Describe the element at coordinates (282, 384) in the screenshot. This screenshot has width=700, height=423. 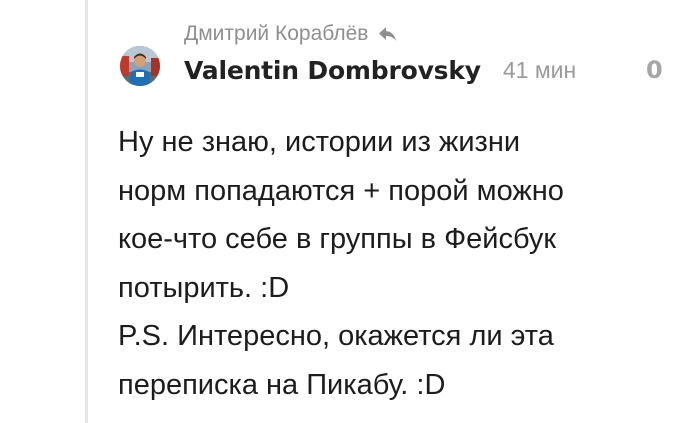
I see `comment-text-line: переписка на Пикабу. :D` at that location.